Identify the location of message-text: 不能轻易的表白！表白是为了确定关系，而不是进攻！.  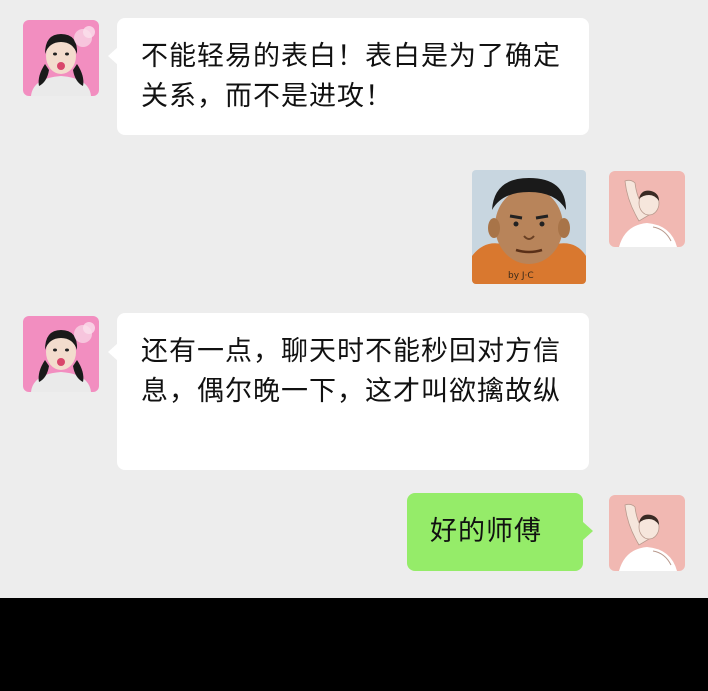
(351, 76).